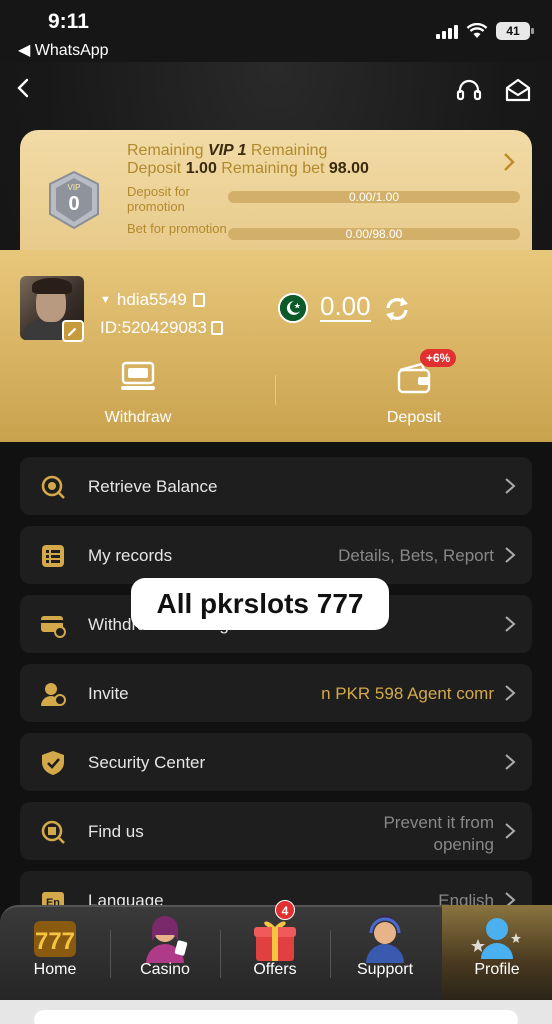 Image resolution: width=552 pixels, height=1024 pixels. I want to click on back-arrow-icon, so click(24, 88).